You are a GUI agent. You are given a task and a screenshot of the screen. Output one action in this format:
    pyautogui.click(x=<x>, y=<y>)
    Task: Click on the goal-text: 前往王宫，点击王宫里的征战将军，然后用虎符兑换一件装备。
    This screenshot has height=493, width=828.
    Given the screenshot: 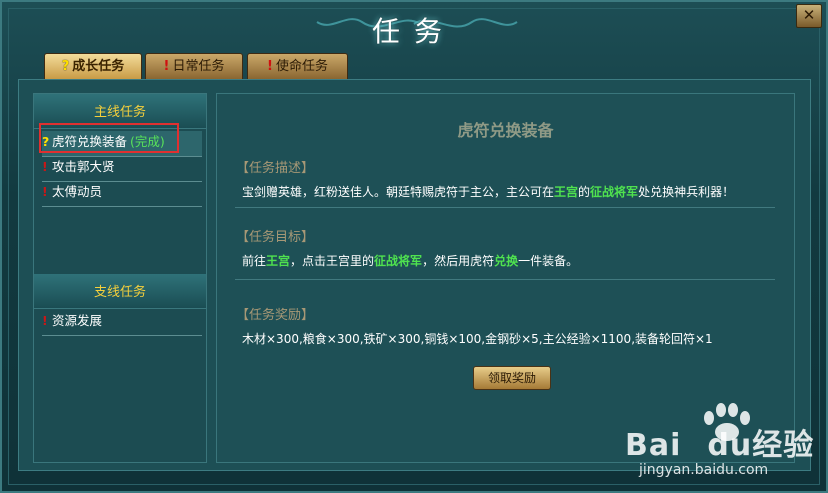 What is the action you would take?
    pyautogui.click(x=410, y=261)
    